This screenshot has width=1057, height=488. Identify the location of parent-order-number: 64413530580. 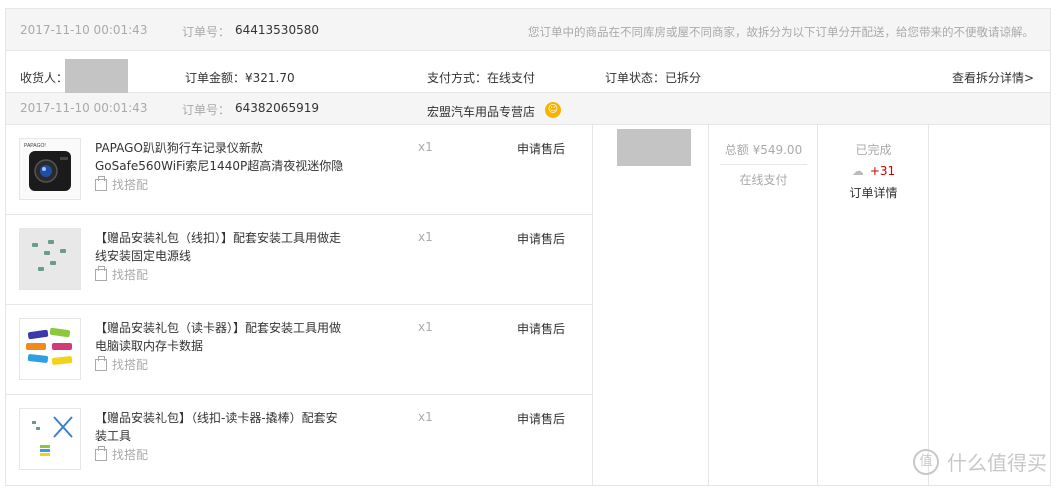
(277, 30).